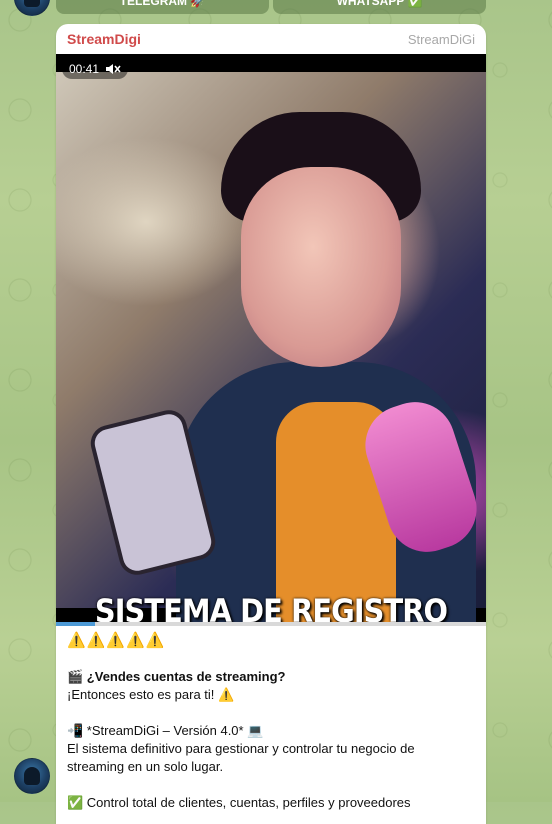 This screenshot has width=552, height=824. Describe the element at coordinates (145, 766) in the screenshot. I see `description-line-2: streaming en un solo lugar.` at that location.